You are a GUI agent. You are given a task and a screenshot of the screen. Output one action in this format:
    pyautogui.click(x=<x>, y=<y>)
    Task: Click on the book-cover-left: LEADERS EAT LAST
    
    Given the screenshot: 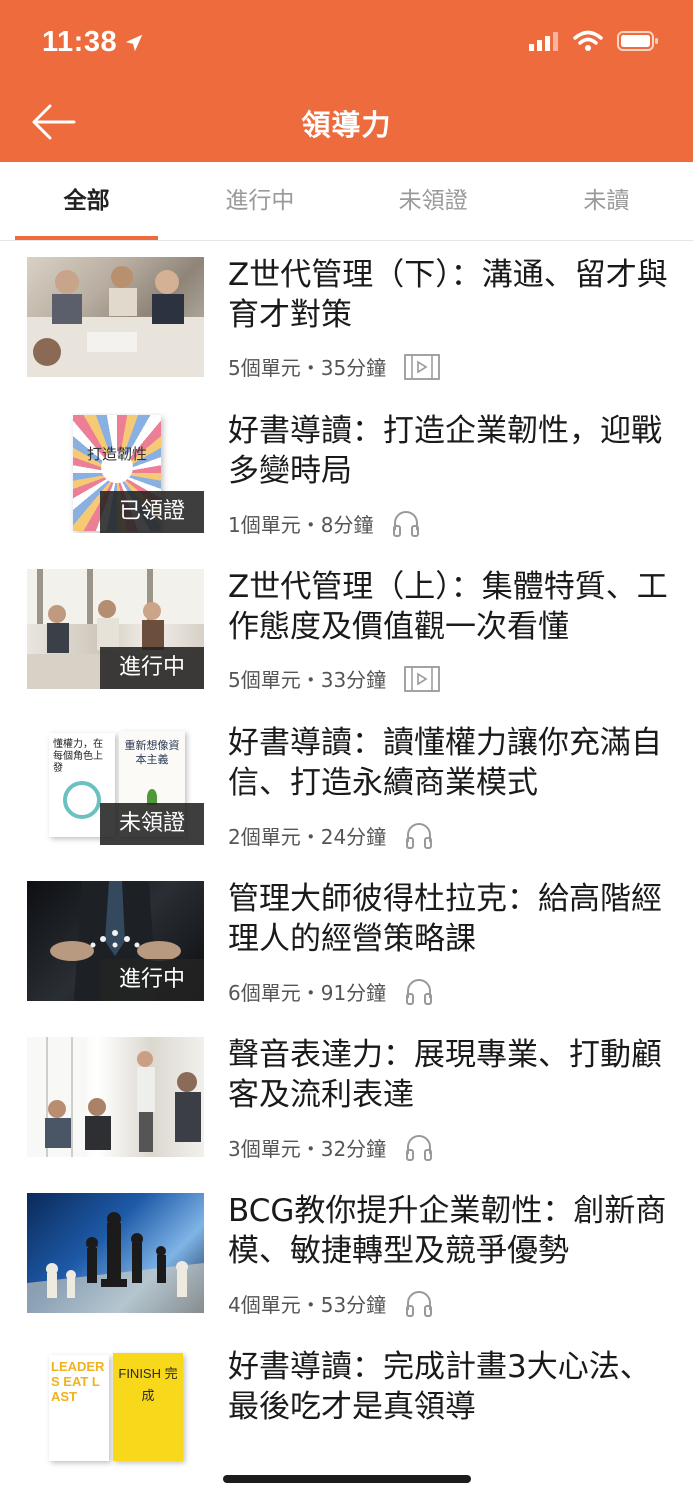 What is the action you would take?
    pyautogui.click(x=79, y=1408)
    